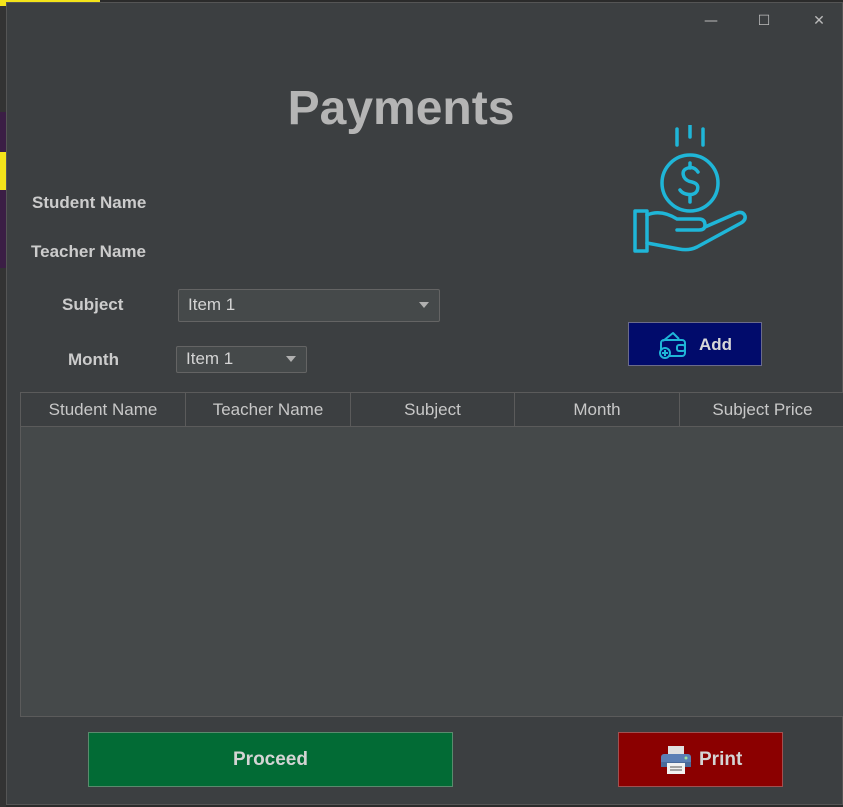  Describe the element at coordinates (676, 760) in the screenshot. I see `printer-icon` at that location.